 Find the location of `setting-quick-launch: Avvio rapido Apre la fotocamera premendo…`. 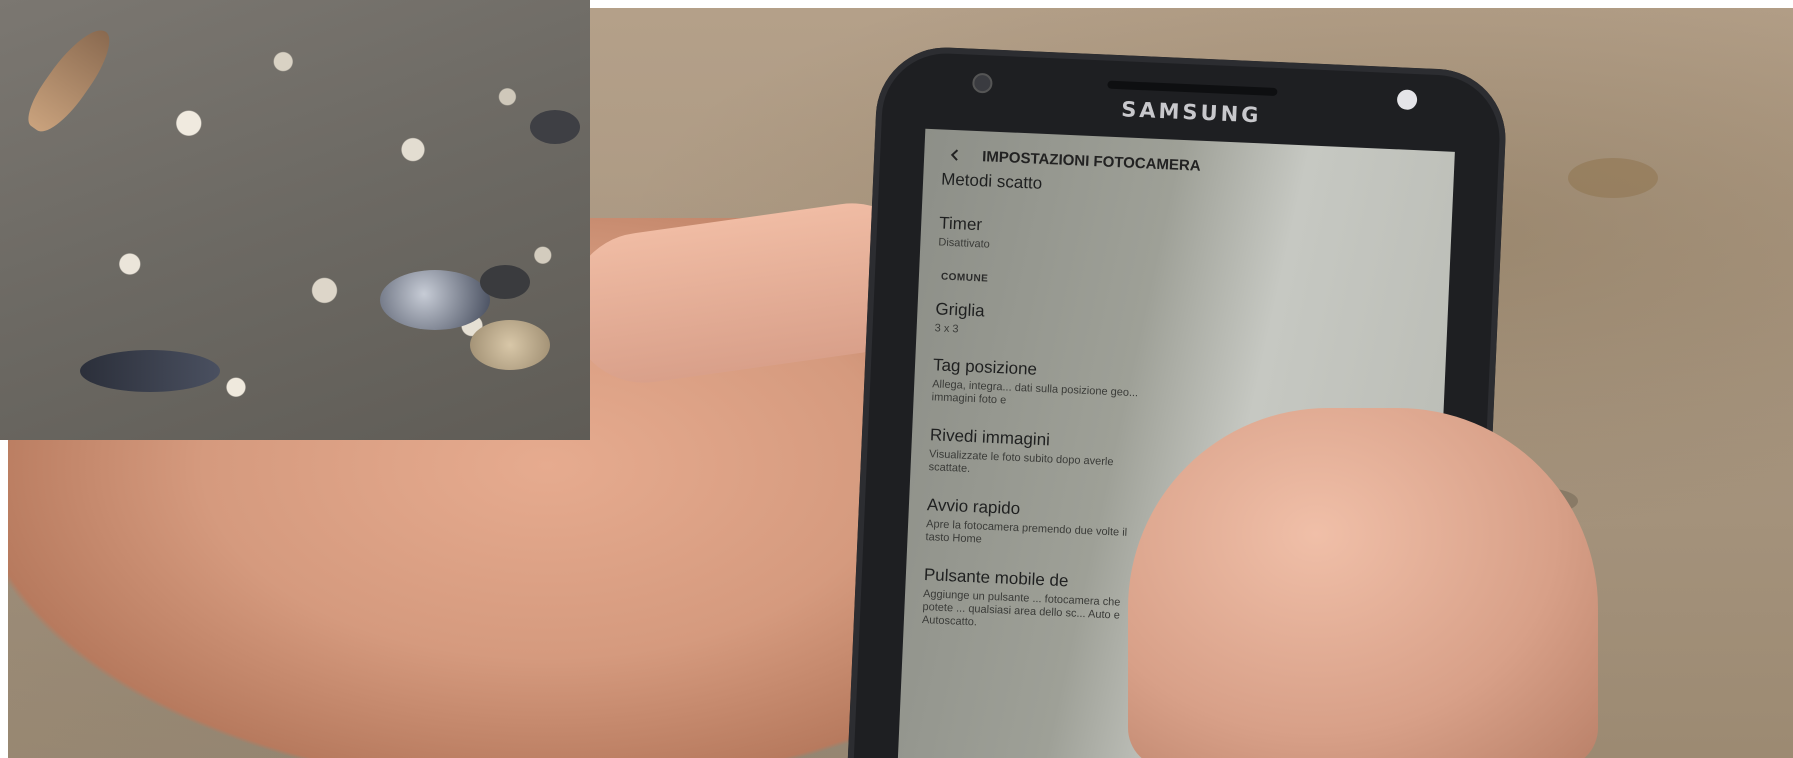

setting-quick-launch: Avvio rapido Apre la fotocamera premendo… is located at coordinates (1036, 524).